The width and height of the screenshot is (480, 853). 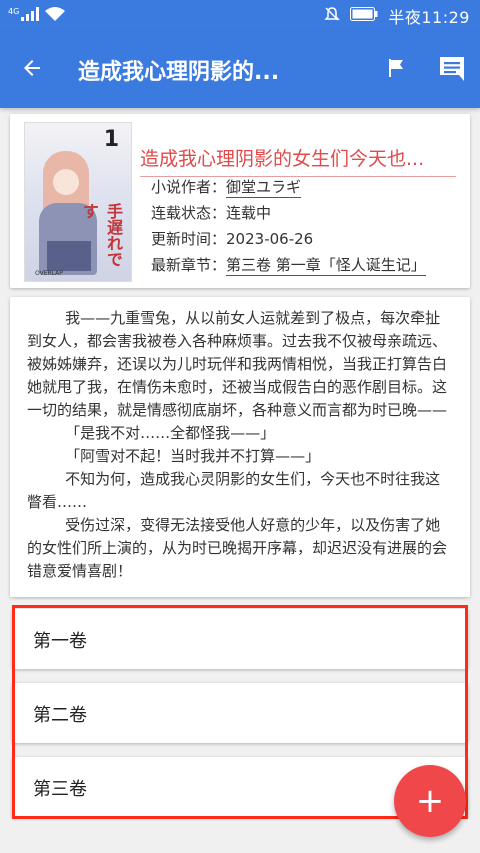 I want to click on add-fab-button: +, so click(x=430, y=801).